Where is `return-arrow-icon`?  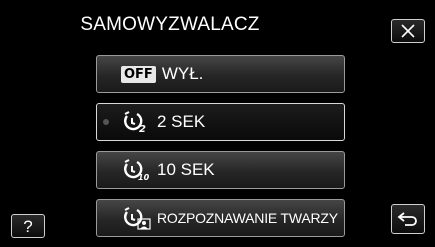 return-arrow-icon is located at coordinates (407, 219).